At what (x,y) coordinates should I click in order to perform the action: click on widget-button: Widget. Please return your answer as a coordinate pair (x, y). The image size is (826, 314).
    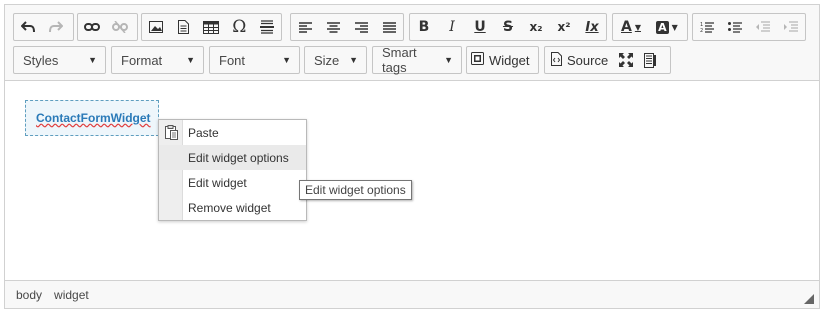
    Looking at the image, I should click on (500, 60).